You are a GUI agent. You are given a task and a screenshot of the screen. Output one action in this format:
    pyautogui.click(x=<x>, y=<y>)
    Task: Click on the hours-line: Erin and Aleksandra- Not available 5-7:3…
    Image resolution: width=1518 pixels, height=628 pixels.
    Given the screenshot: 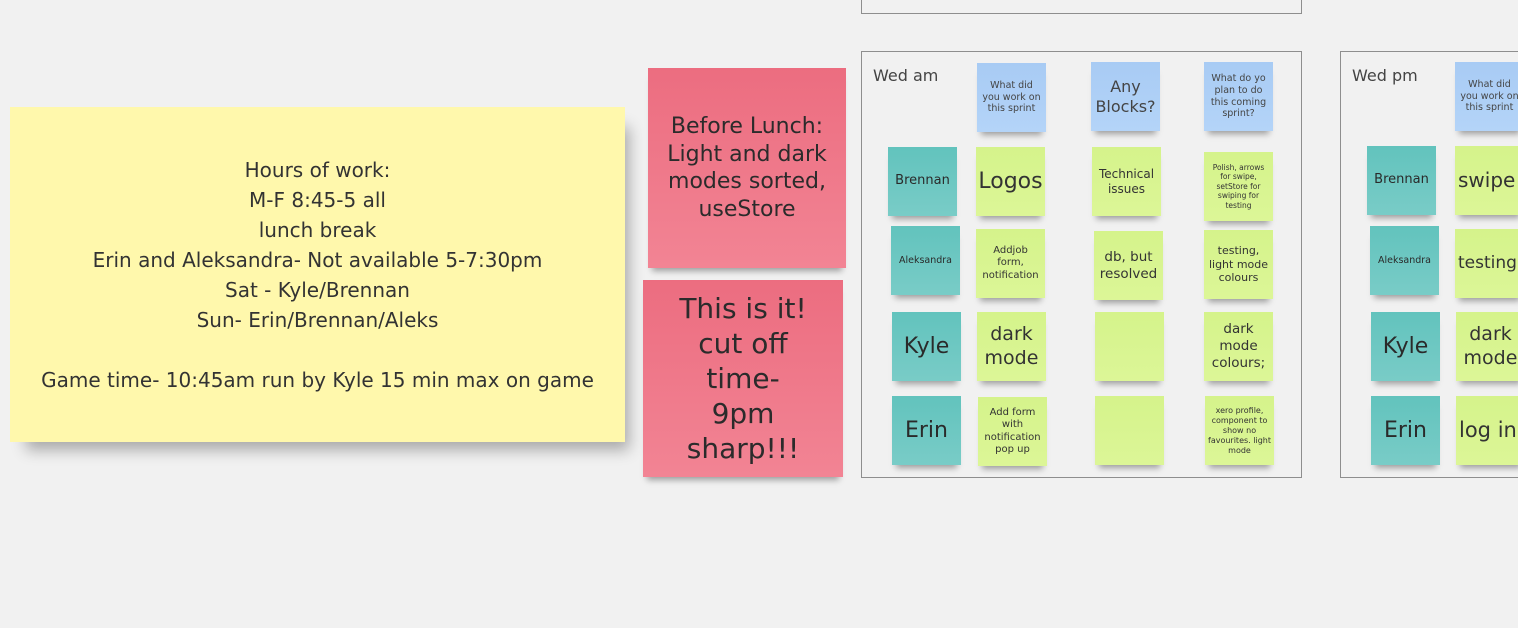 What is the action you would take?
    pyautogui.click(x=317, y=259)
    